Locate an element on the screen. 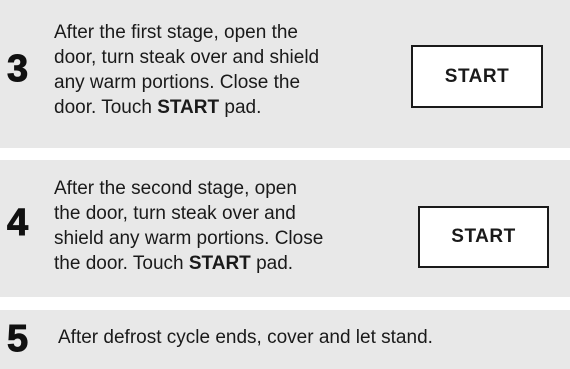 The height and width of the screenshot is (369, 570). step-number: 3 is located at coordinates (17, 69).